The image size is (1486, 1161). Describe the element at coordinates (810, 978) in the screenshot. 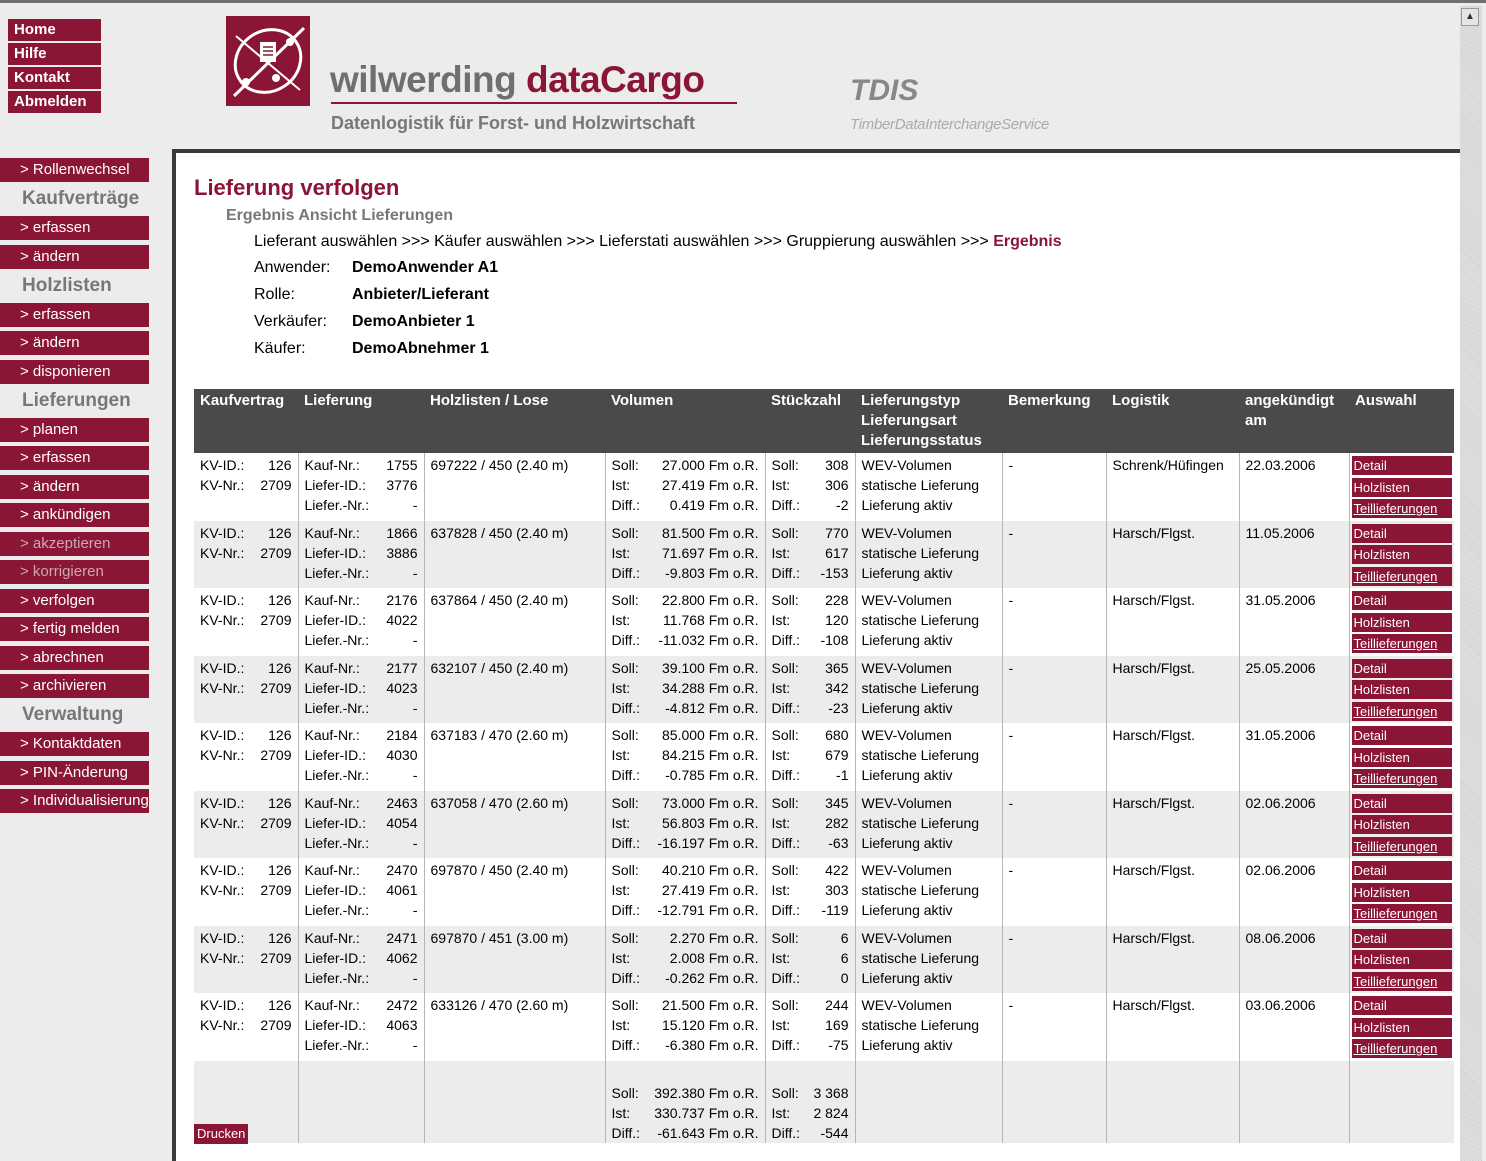

I see `st-diff: Diff.: 0` at that location.